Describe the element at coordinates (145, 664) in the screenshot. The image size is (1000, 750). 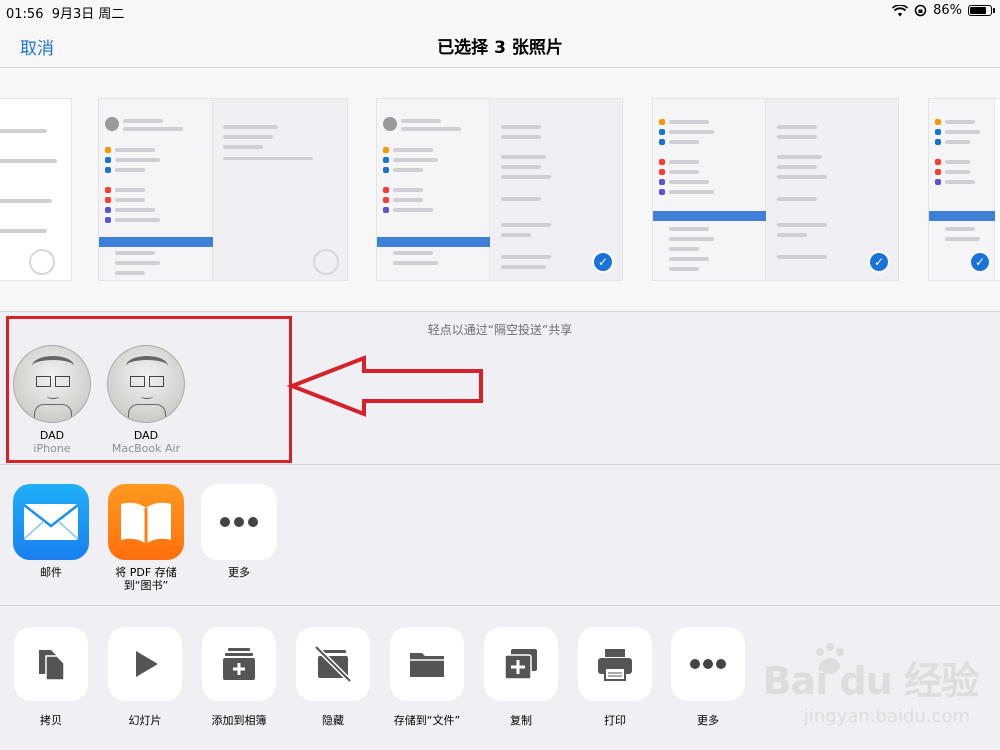
I see `play-icon` at that location.